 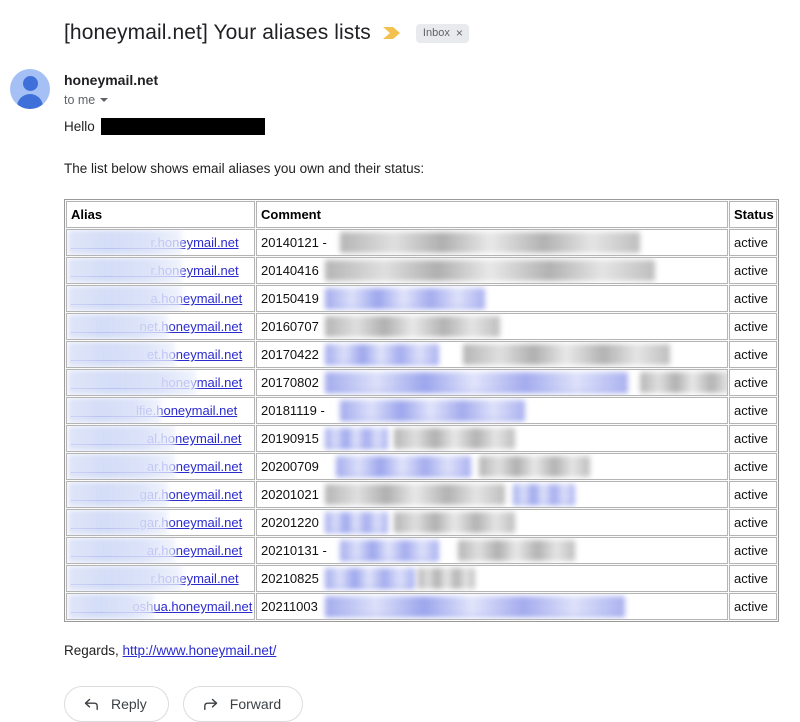 I want to click on alias-cell: oshua.honeymail.net, so click(x=160, y=606).